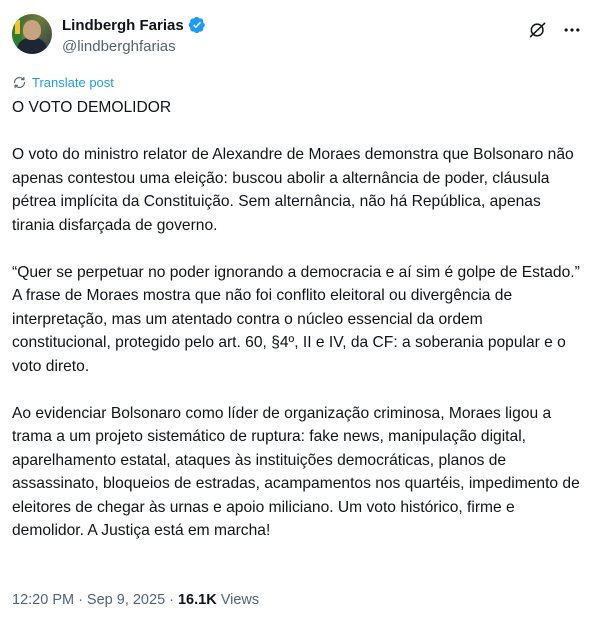  I want to click on author-handle: @lindberghfarias, so click(134, 46).